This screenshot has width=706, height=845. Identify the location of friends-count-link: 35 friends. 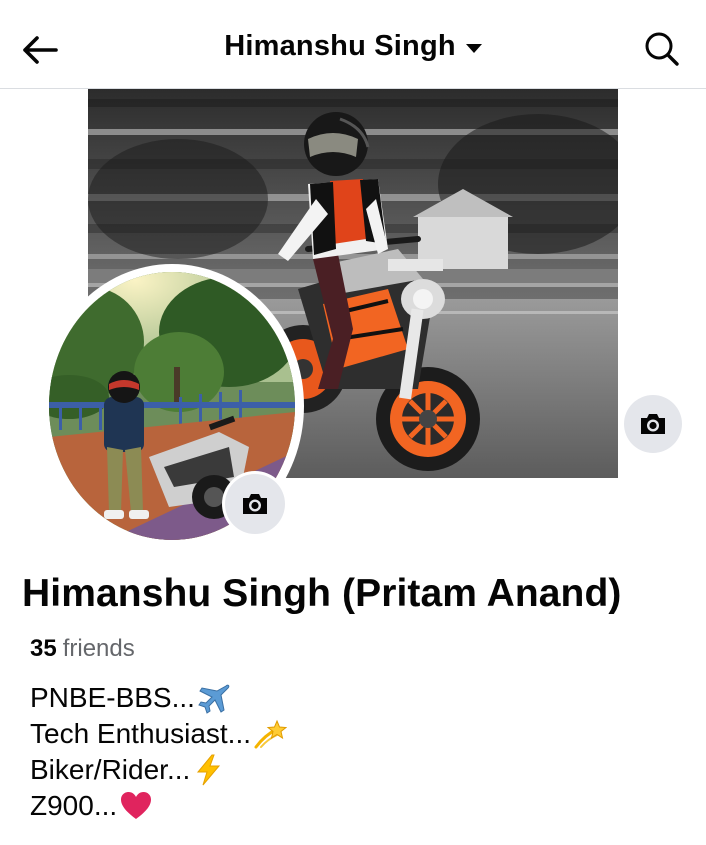
(82, 649).